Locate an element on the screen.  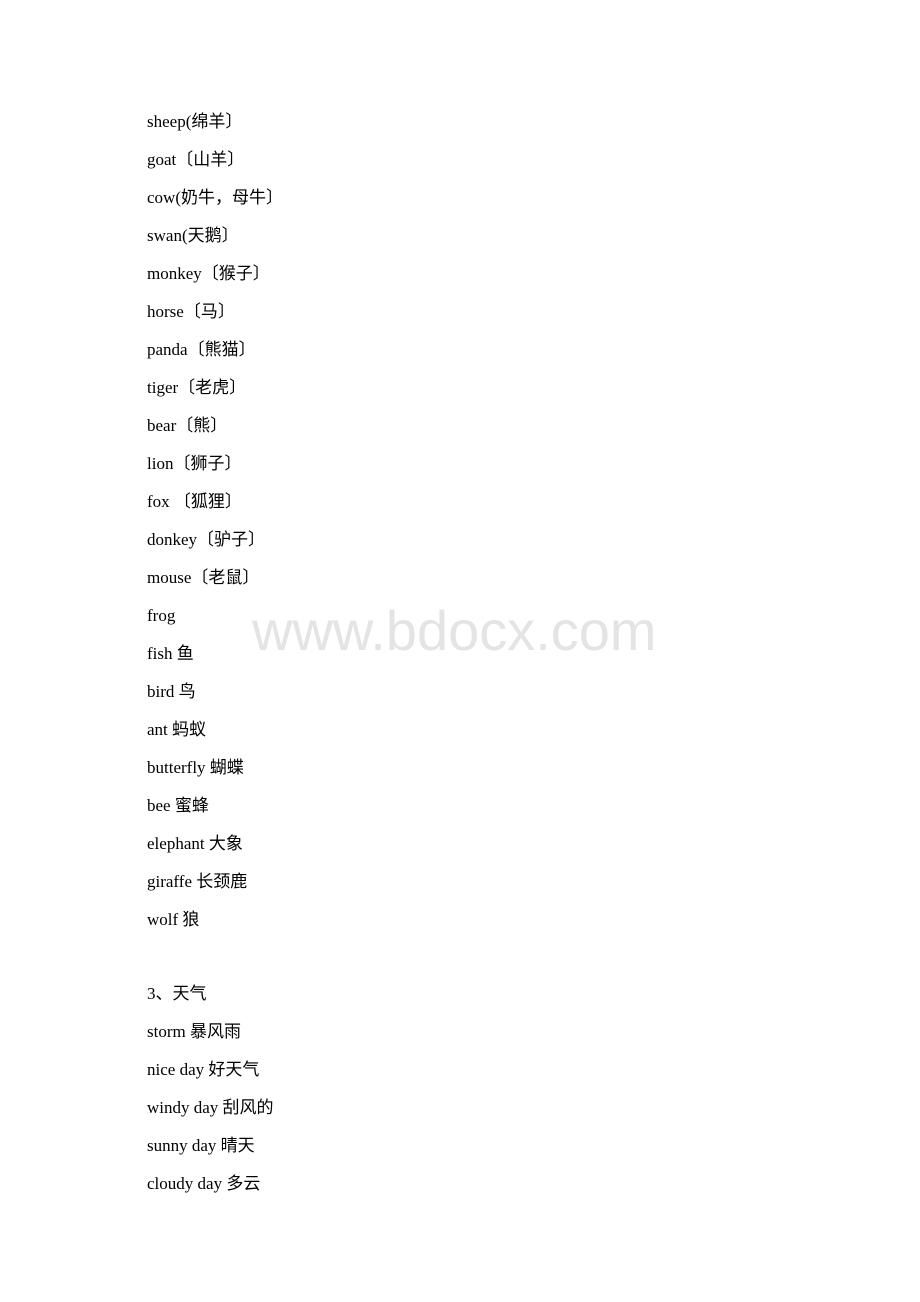
vocab-item-butterfly: butterfly 蝴蝶 is located at coordinates (195, 767).